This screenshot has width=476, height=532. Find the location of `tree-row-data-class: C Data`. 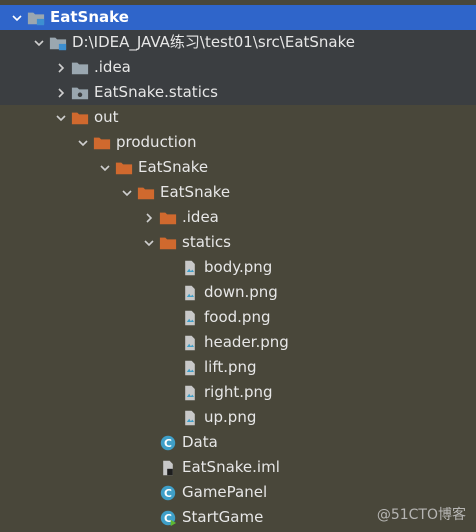

tree-row-data-class: C Data is located at coordinates (238, 442).